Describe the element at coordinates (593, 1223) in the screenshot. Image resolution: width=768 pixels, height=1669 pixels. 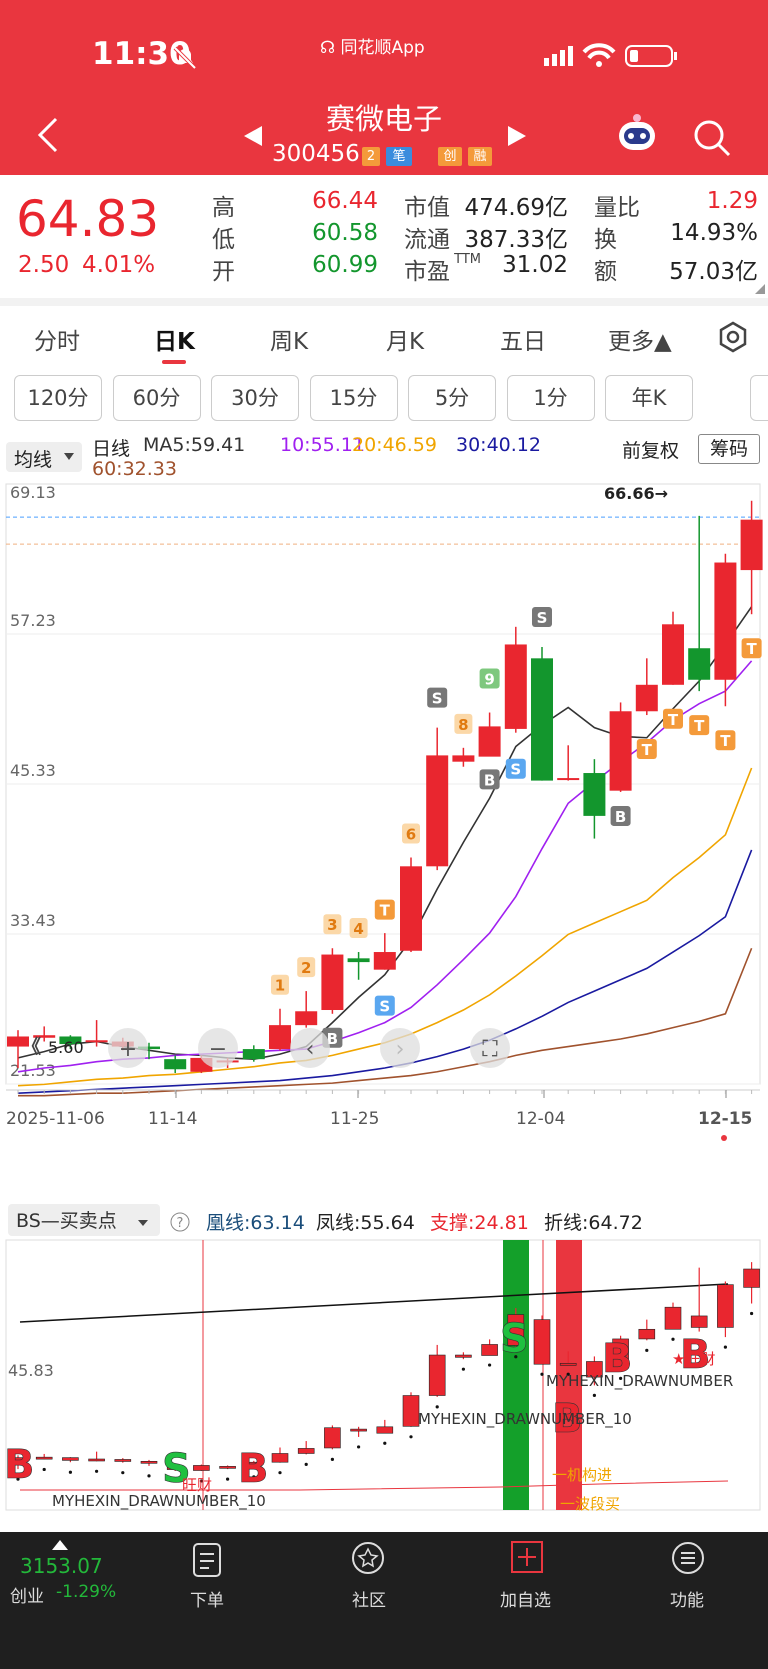
I see `zhe-line-value: 折线:64.72` at that location.